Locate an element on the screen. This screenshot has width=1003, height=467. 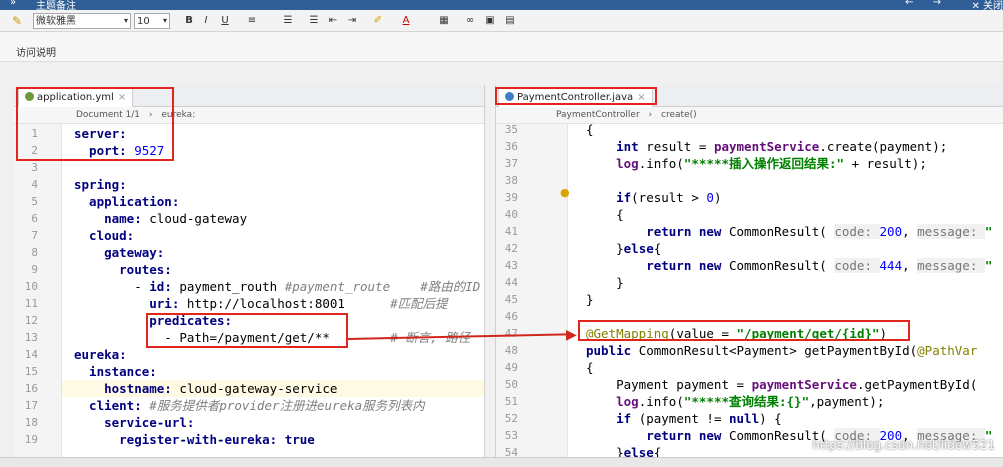
code-token: 444 is located at coordinates (891, 265).